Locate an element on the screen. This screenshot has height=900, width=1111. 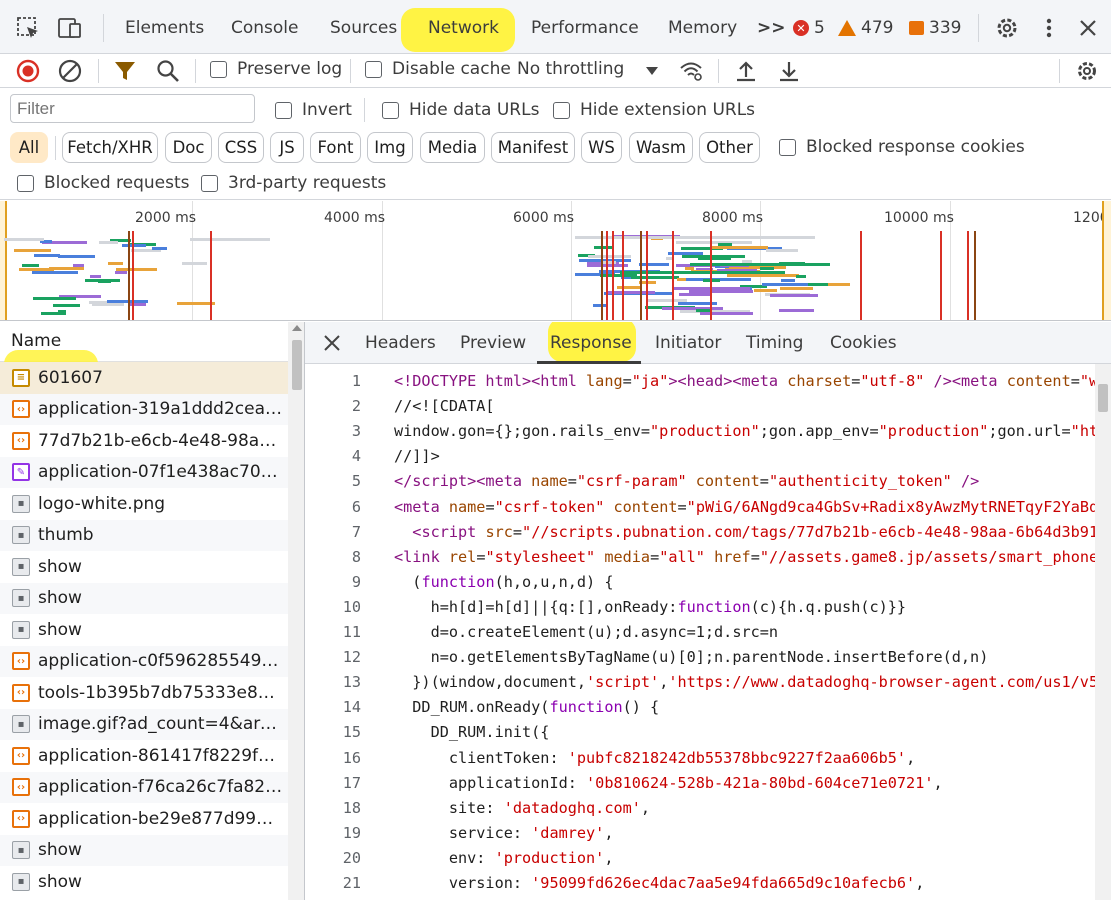
tab-console: Console is located at coordinates (265, 28).